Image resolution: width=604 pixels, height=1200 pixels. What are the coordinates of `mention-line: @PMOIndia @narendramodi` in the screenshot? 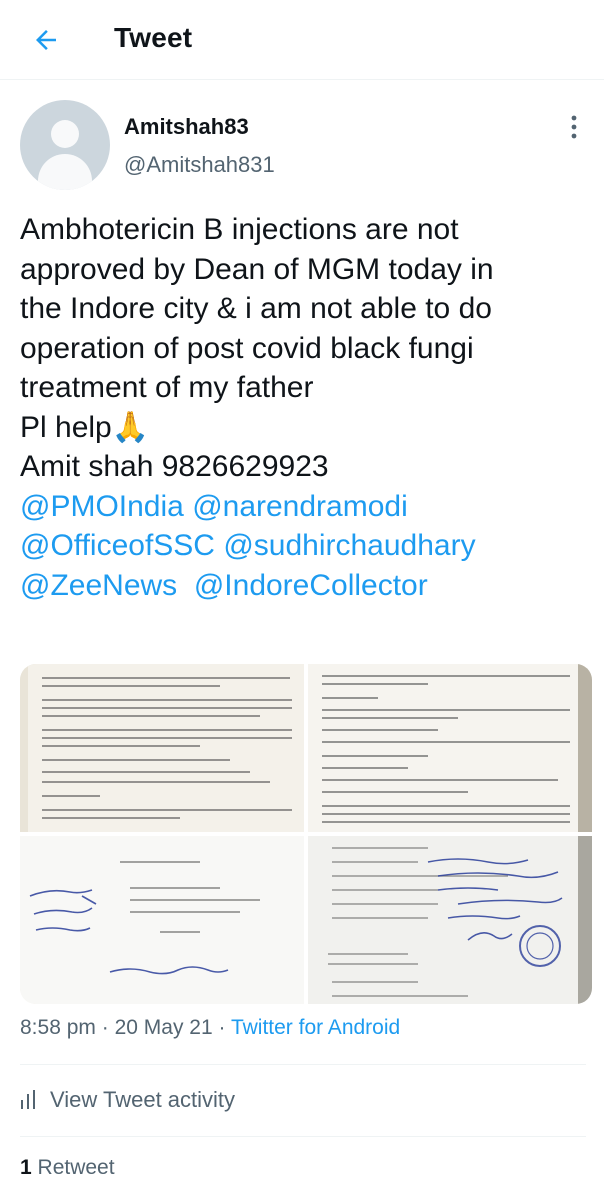 It's located at (305, 507).